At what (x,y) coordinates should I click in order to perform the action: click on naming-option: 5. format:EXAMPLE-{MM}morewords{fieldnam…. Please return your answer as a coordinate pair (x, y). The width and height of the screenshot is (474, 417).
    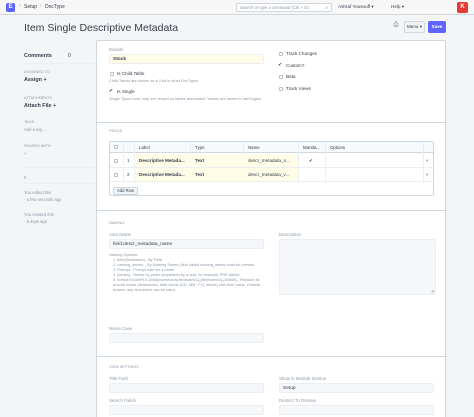
    Looking at the image, I should click on (187, 284).